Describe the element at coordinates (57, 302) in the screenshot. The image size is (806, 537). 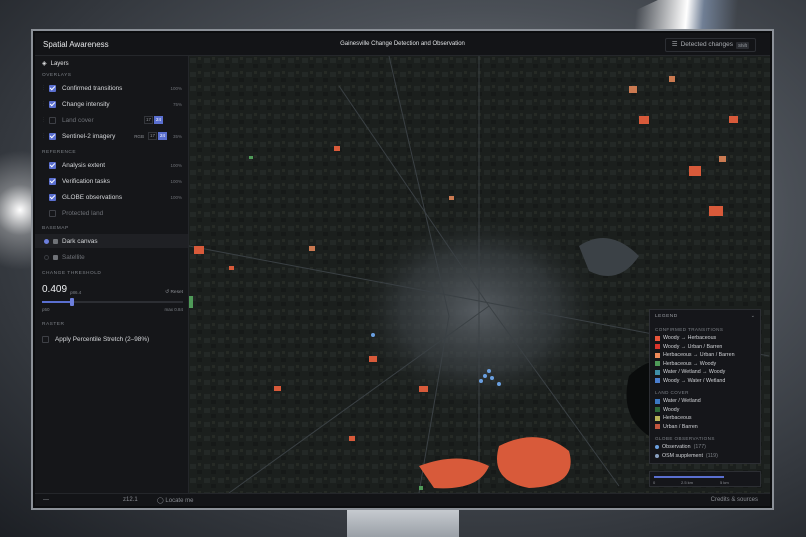
I see `threshold-slider-fill` at that location.